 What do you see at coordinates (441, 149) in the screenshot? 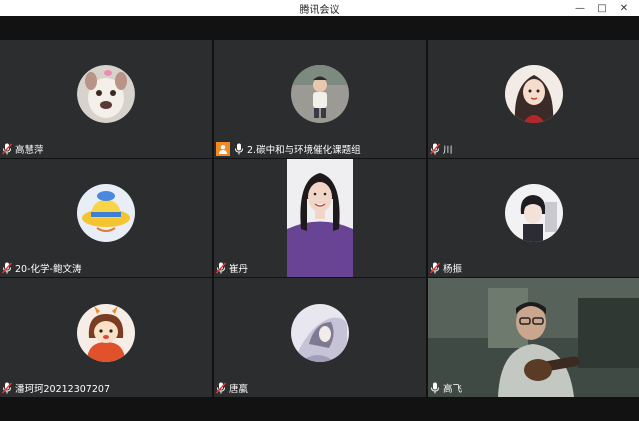
I see `participant-label: 川` at bounding box center [441, 149].